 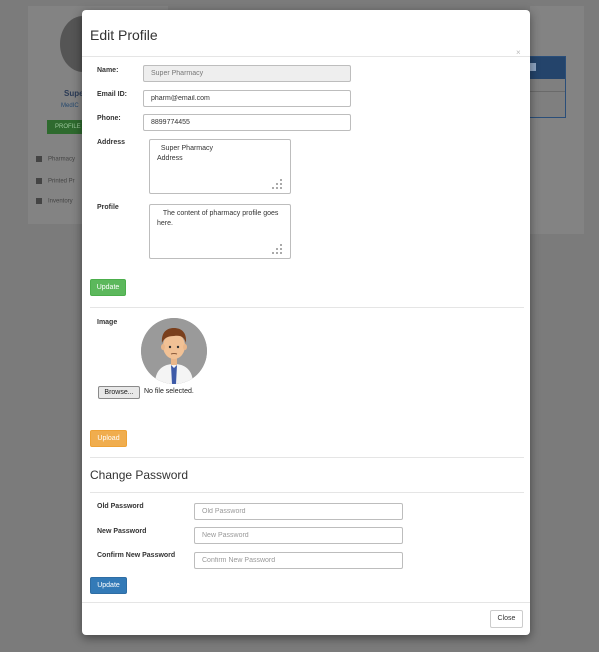 What do you see at coordinates (108, 287) in the screenshot?
I see `update-profile-button: Update` at bounding box center [108, 287].